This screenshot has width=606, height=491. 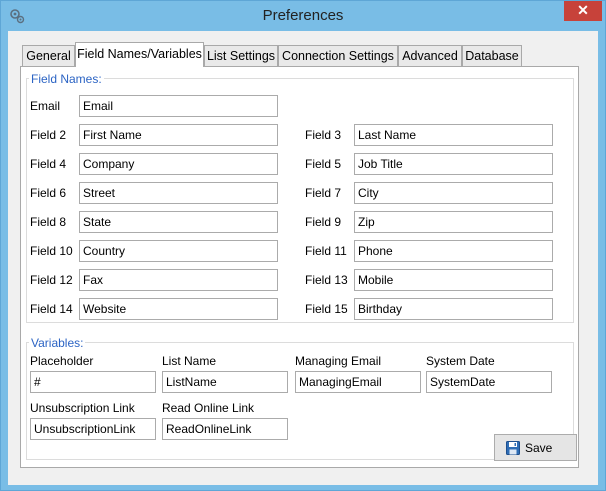 I want to click on placeholder-label: Placeholder, so click(x=62, y=361).